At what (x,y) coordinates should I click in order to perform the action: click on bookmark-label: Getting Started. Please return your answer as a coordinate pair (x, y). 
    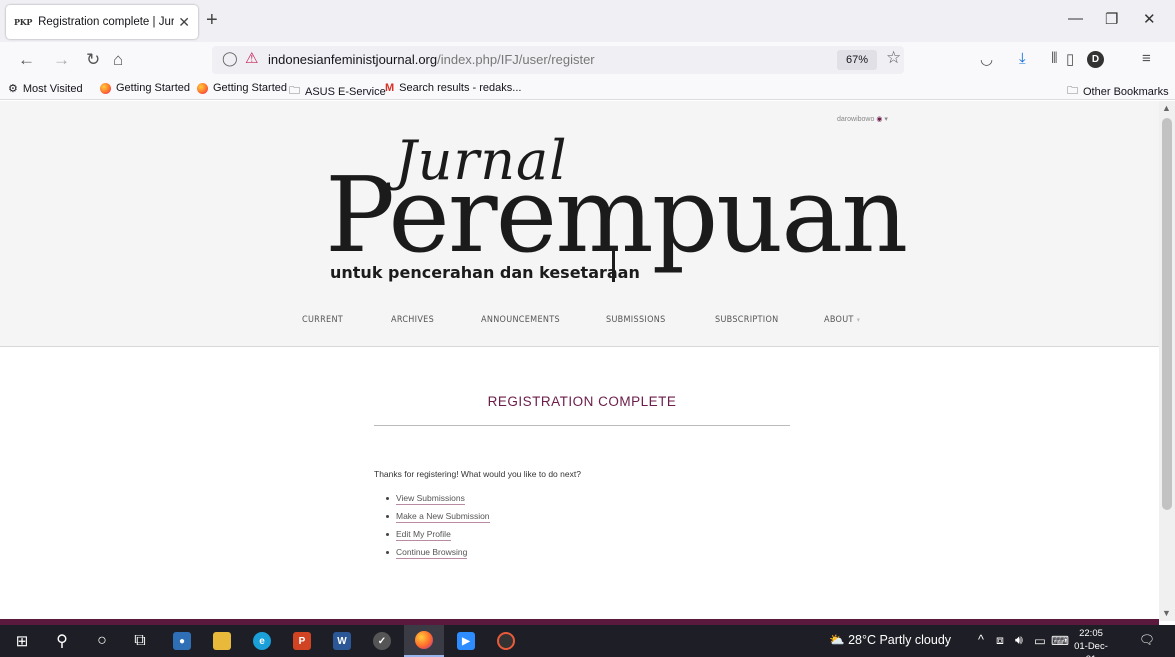
    Looking at the image, I should click on (153, 88).